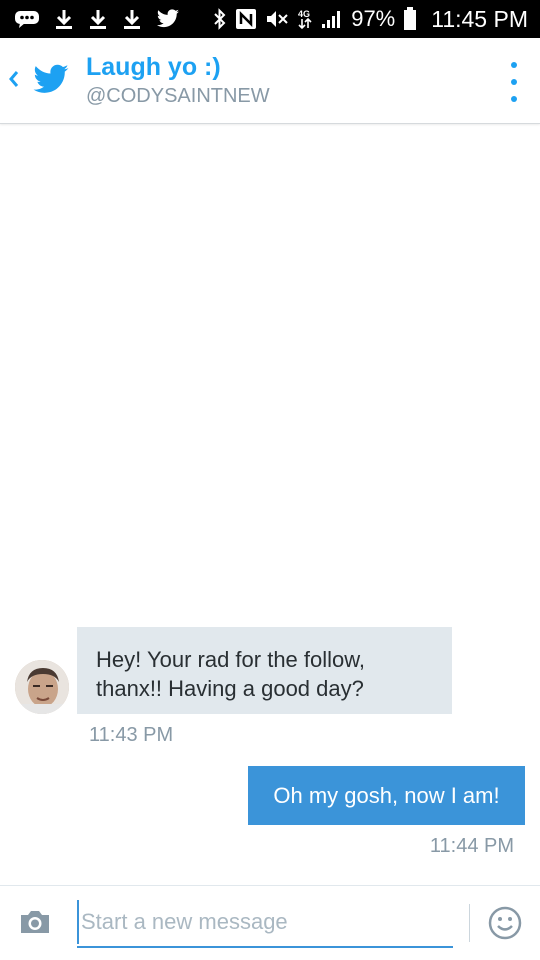 The height and width of the screenshot is (960, 540). Describe the element at coordinates (332, 19) in the screenshot. I see `signal-icon` at that location.